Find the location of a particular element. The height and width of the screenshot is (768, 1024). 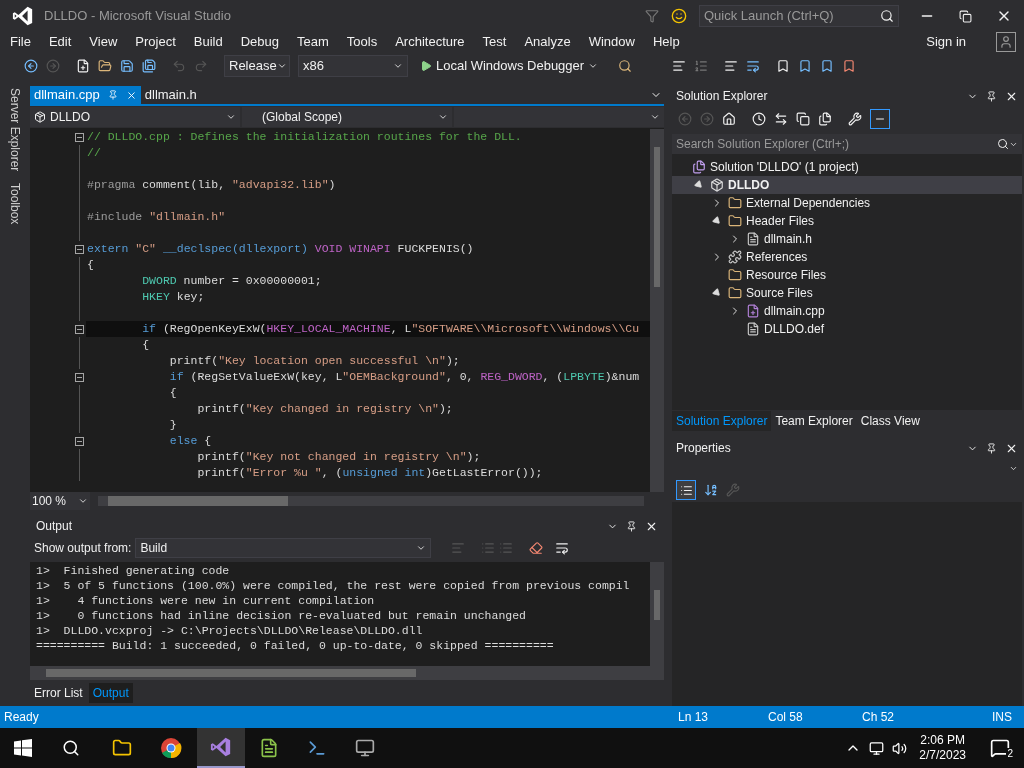

bottom-tab: Output is located at coordinates (110, 693).